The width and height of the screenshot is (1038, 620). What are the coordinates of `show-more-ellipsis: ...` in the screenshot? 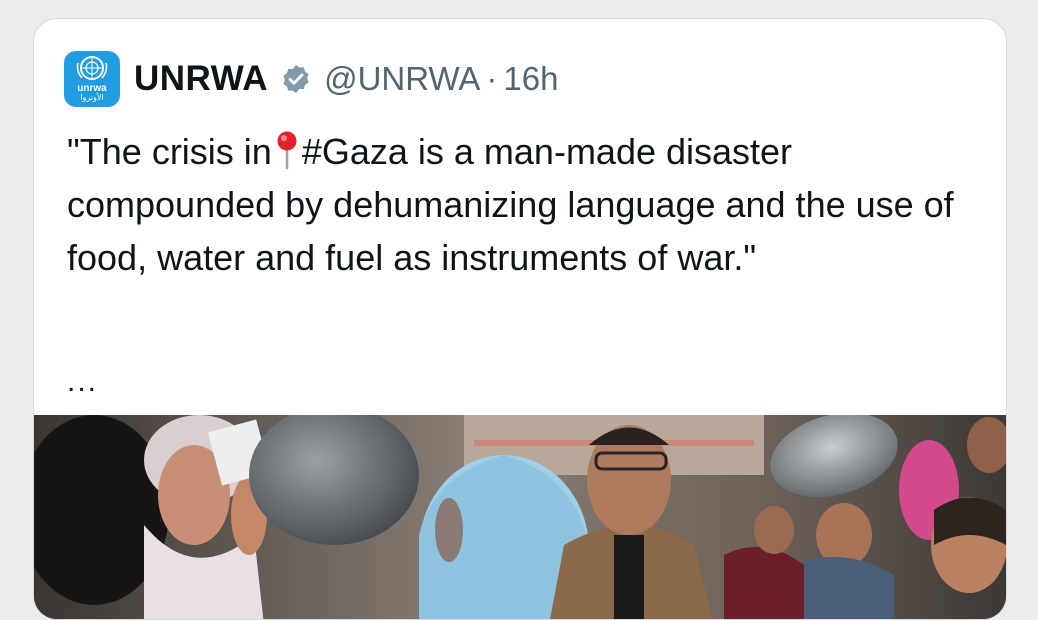 It's located at (82, 382).